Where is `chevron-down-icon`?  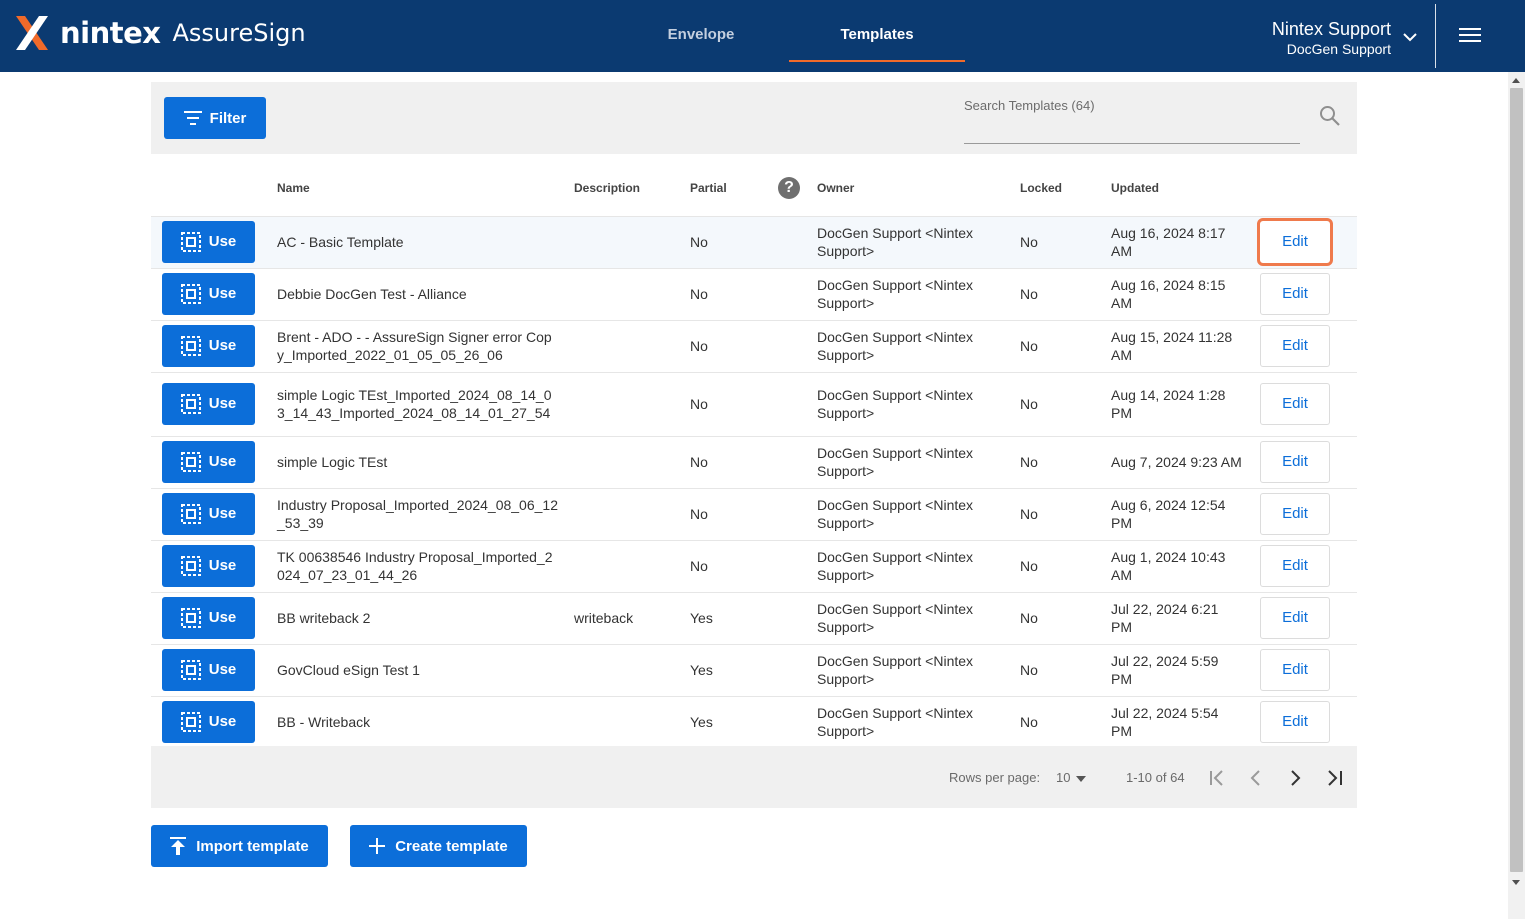
chevron-down-icon is located at coordinates (1410, 37).